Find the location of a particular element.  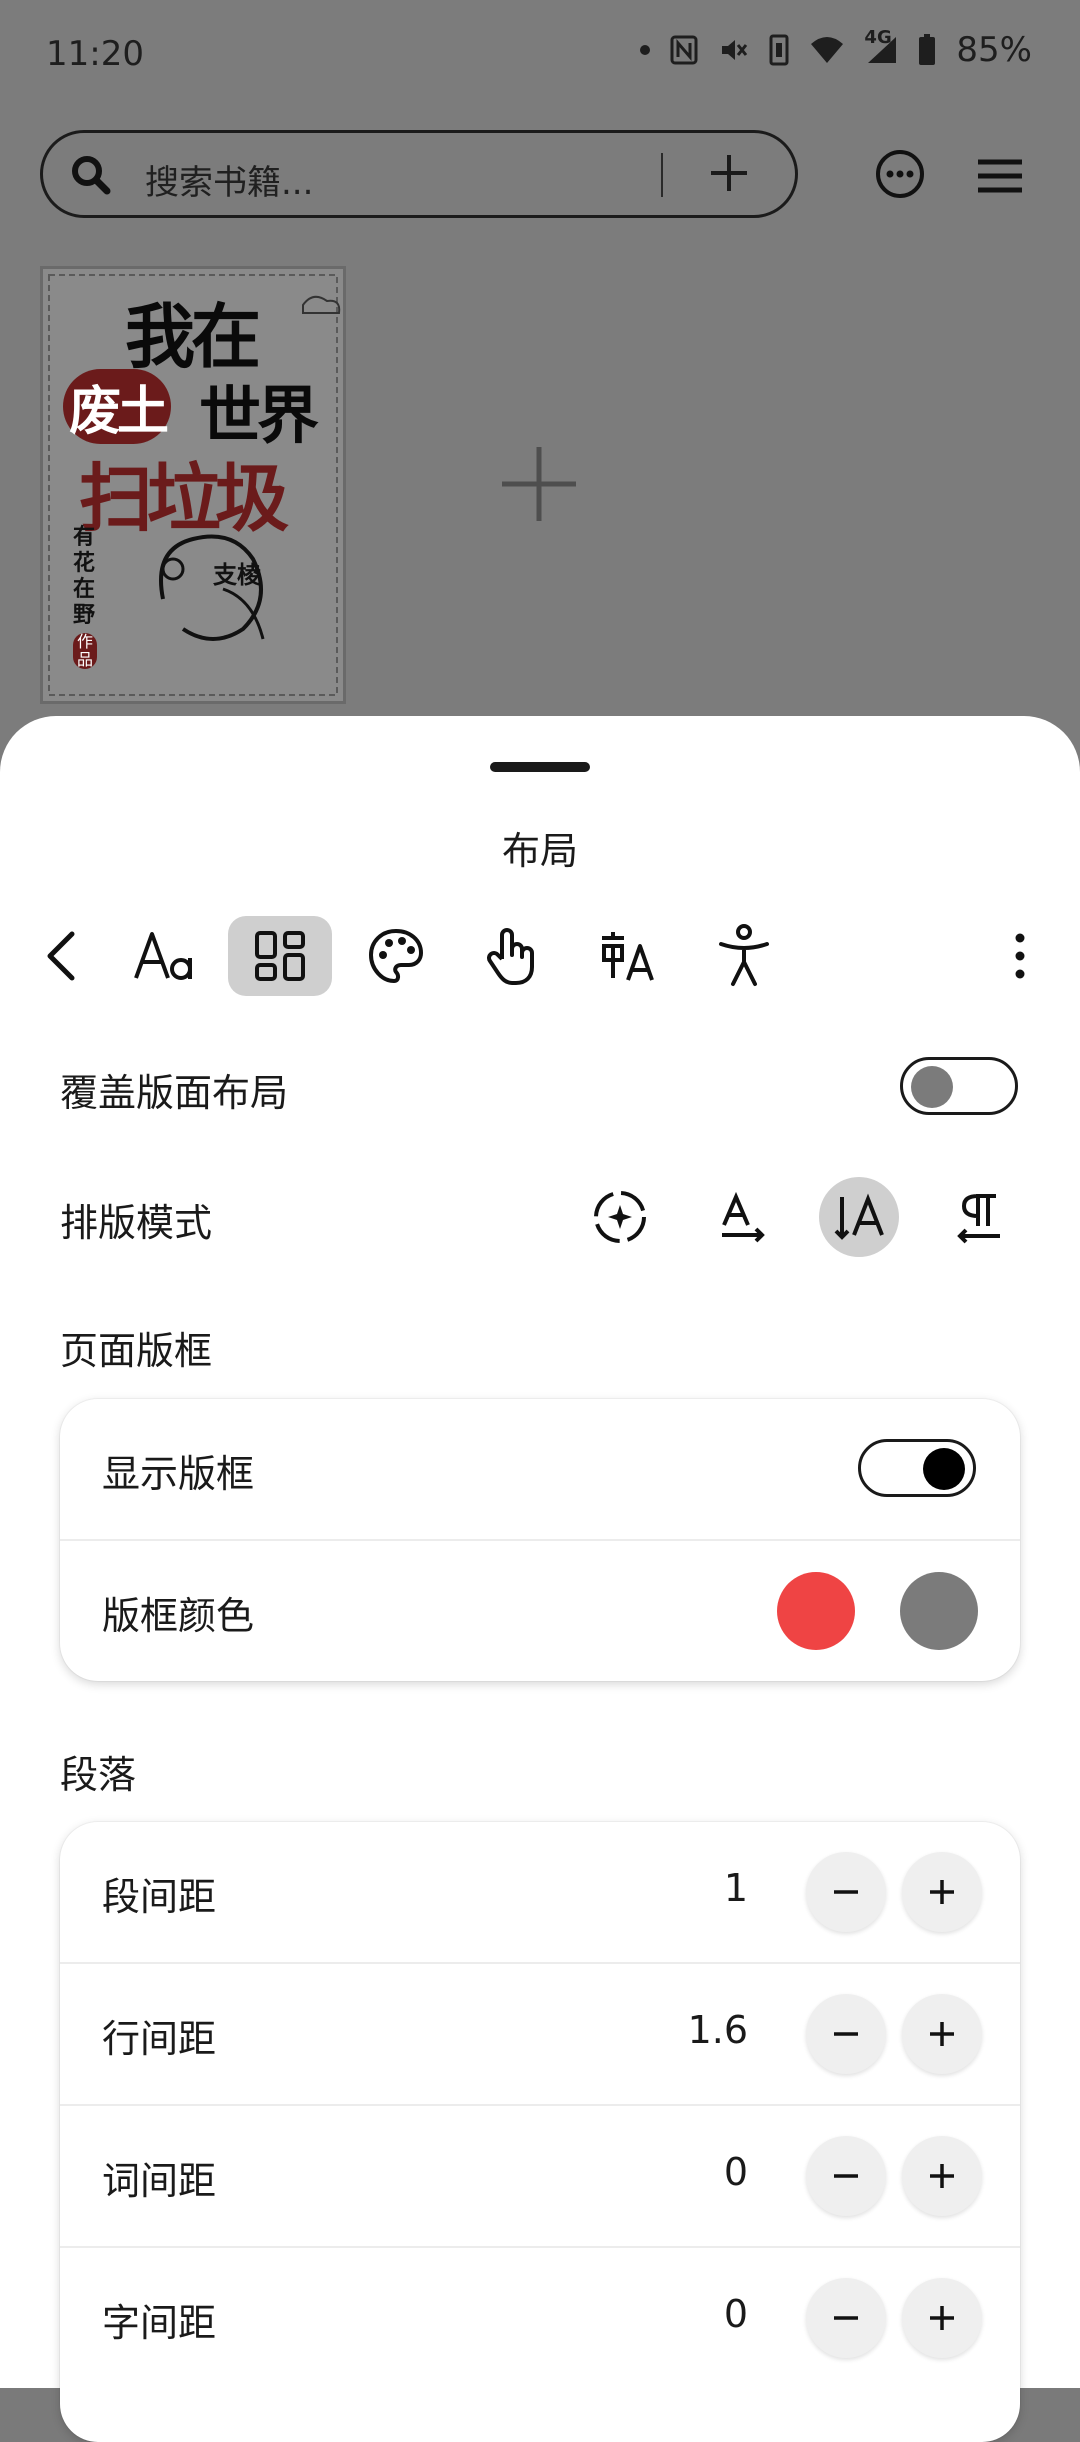

paragraph-spacing-decrease-button is located at coordinates (846, 1892).